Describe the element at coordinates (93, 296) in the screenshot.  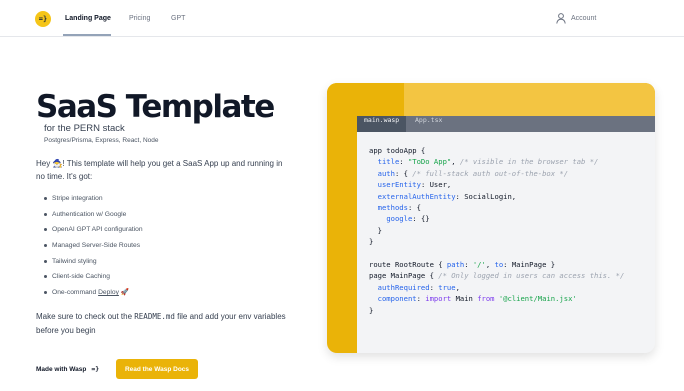
I see `list-item: One-command Deploy 🚀` at that location.